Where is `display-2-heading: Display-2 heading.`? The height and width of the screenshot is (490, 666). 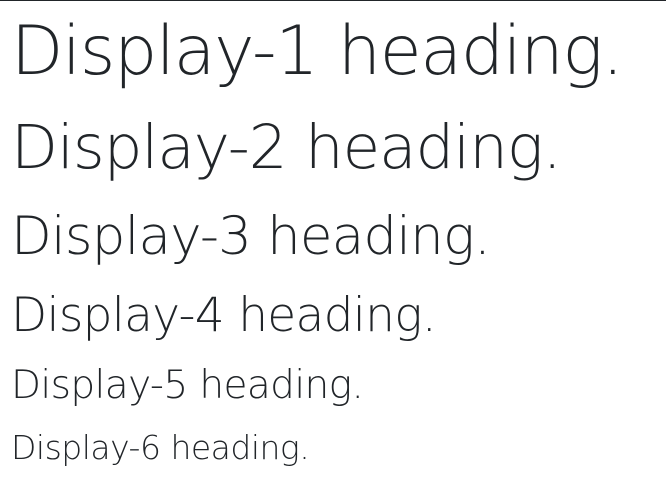 display-2-heading: Display-2 heading. is located at coordinates (286, 147).